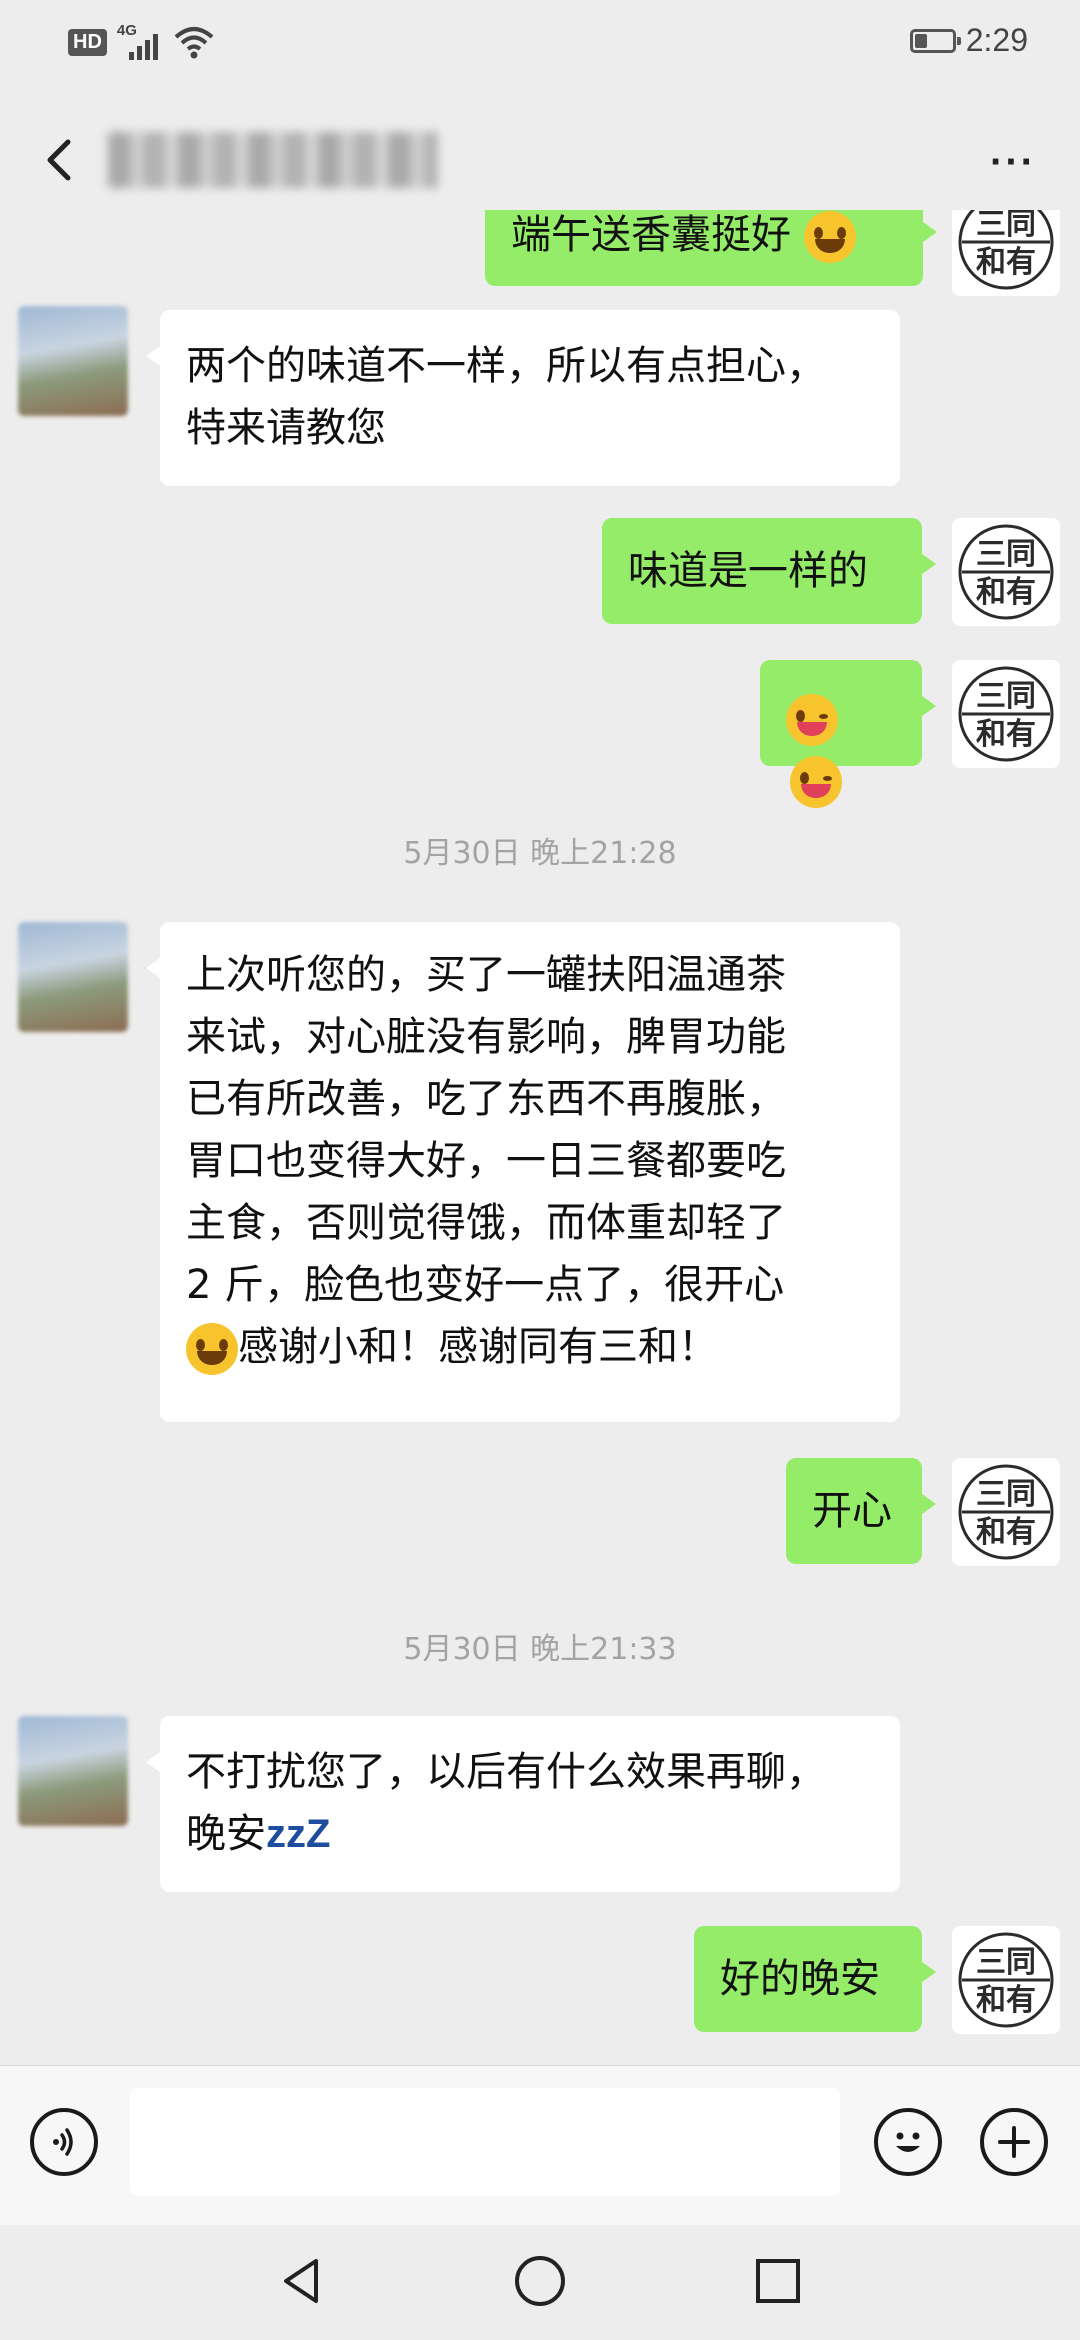 This screenshot has width=1080, height=2340. What do you see at coordinates (800, 1979) in the screenshot?
I see `message-text: 好的晚安` at bounding box center [800, 1979].